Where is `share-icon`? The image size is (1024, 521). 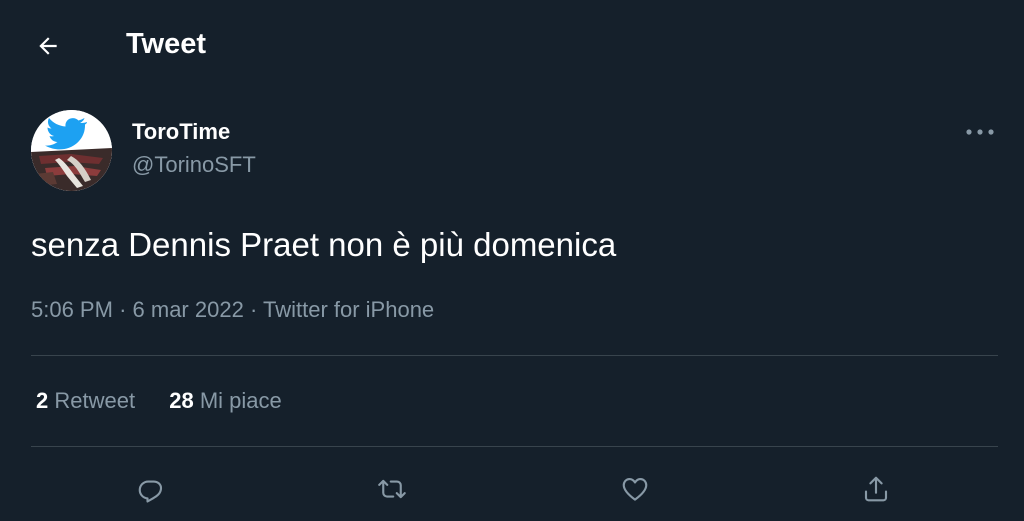
share-icon is located at coordinates (876, 489).